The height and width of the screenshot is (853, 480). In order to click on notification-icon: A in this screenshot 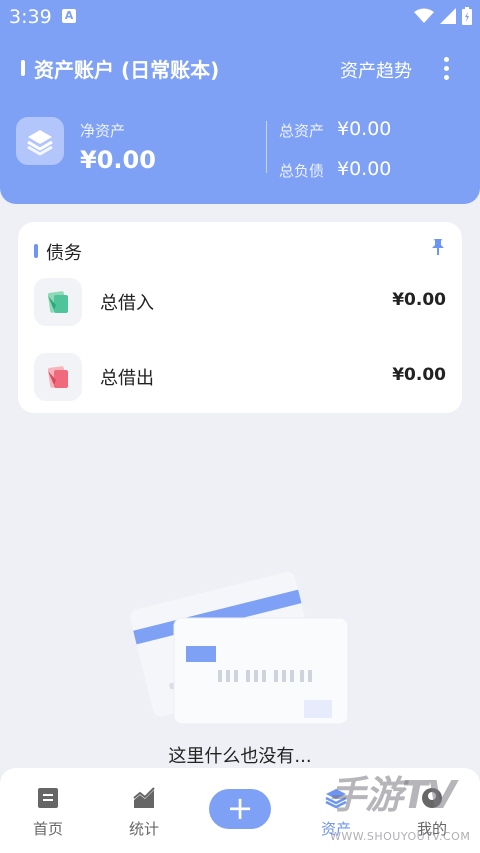, I will do `click(69, 16)`.